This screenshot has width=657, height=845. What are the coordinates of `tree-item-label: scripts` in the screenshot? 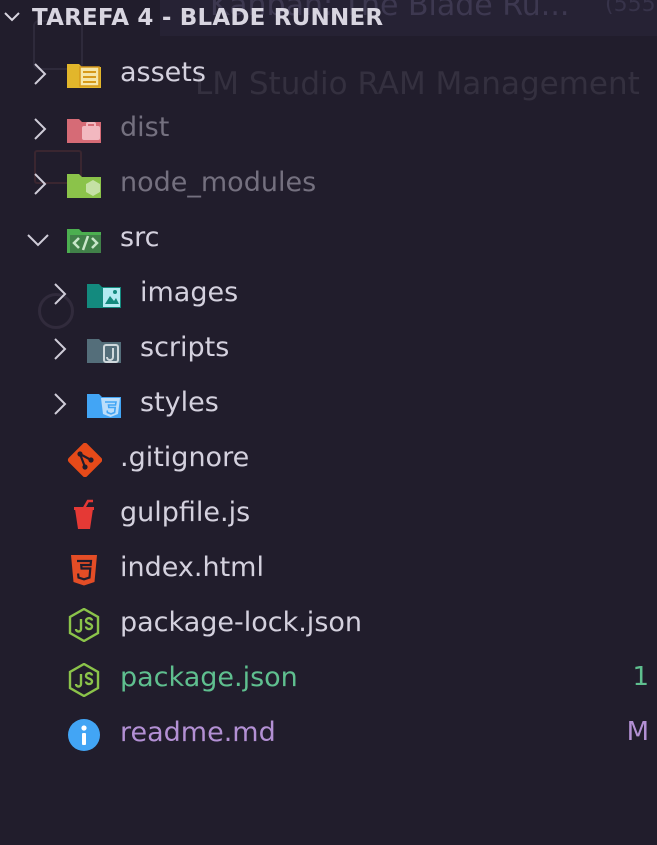 It's located at (185, 347).